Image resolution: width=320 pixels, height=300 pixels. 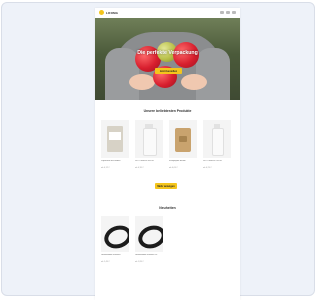 I want to click on hero-hand-left, so click(x=142, y=82).